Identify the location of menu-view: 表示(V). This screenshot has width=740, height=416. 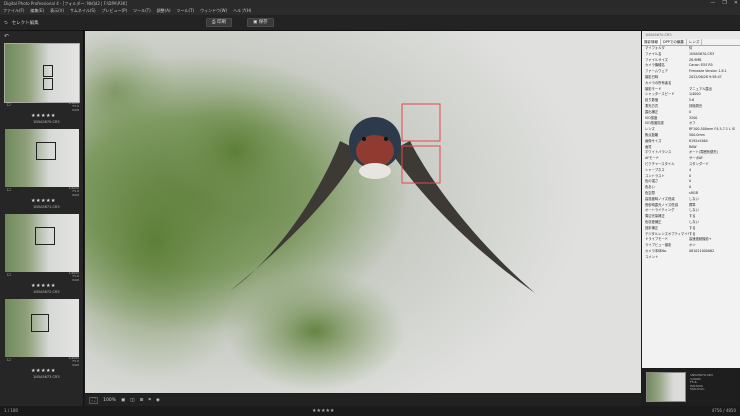
(57, 11).